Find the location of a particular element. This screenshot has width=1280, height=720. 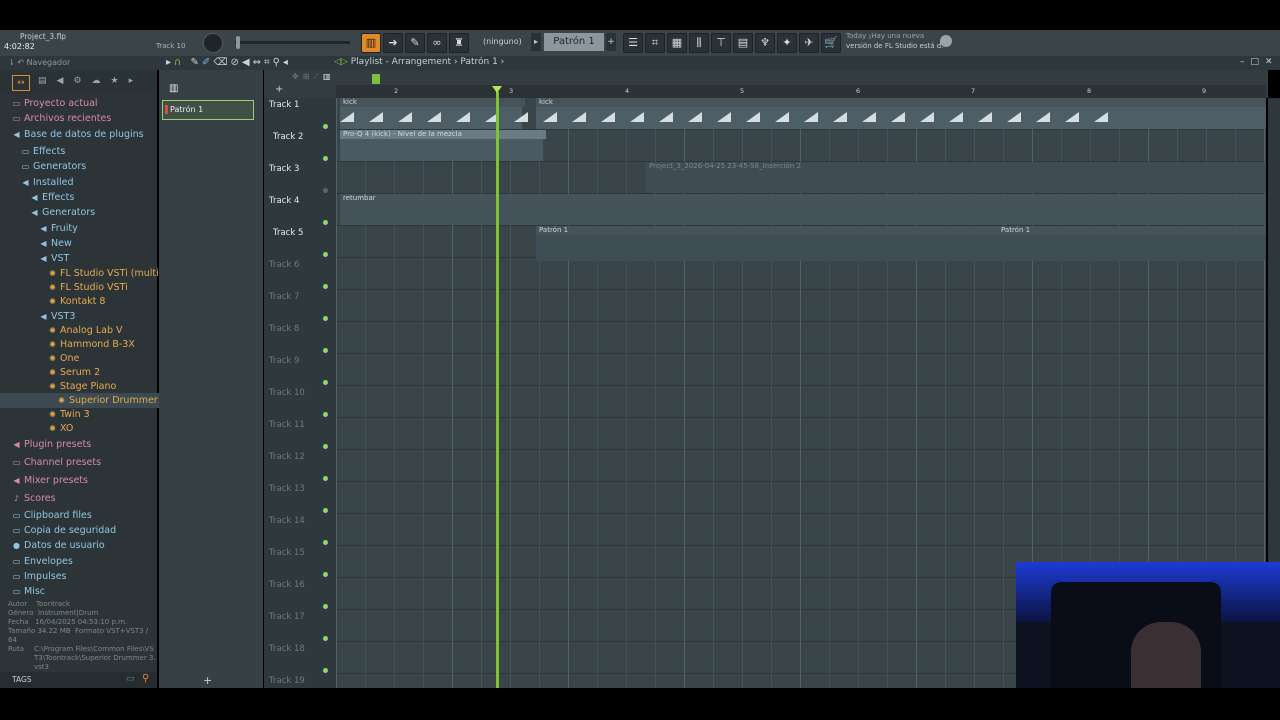

track-name: Track 4 is located at coordinates (284, 201).